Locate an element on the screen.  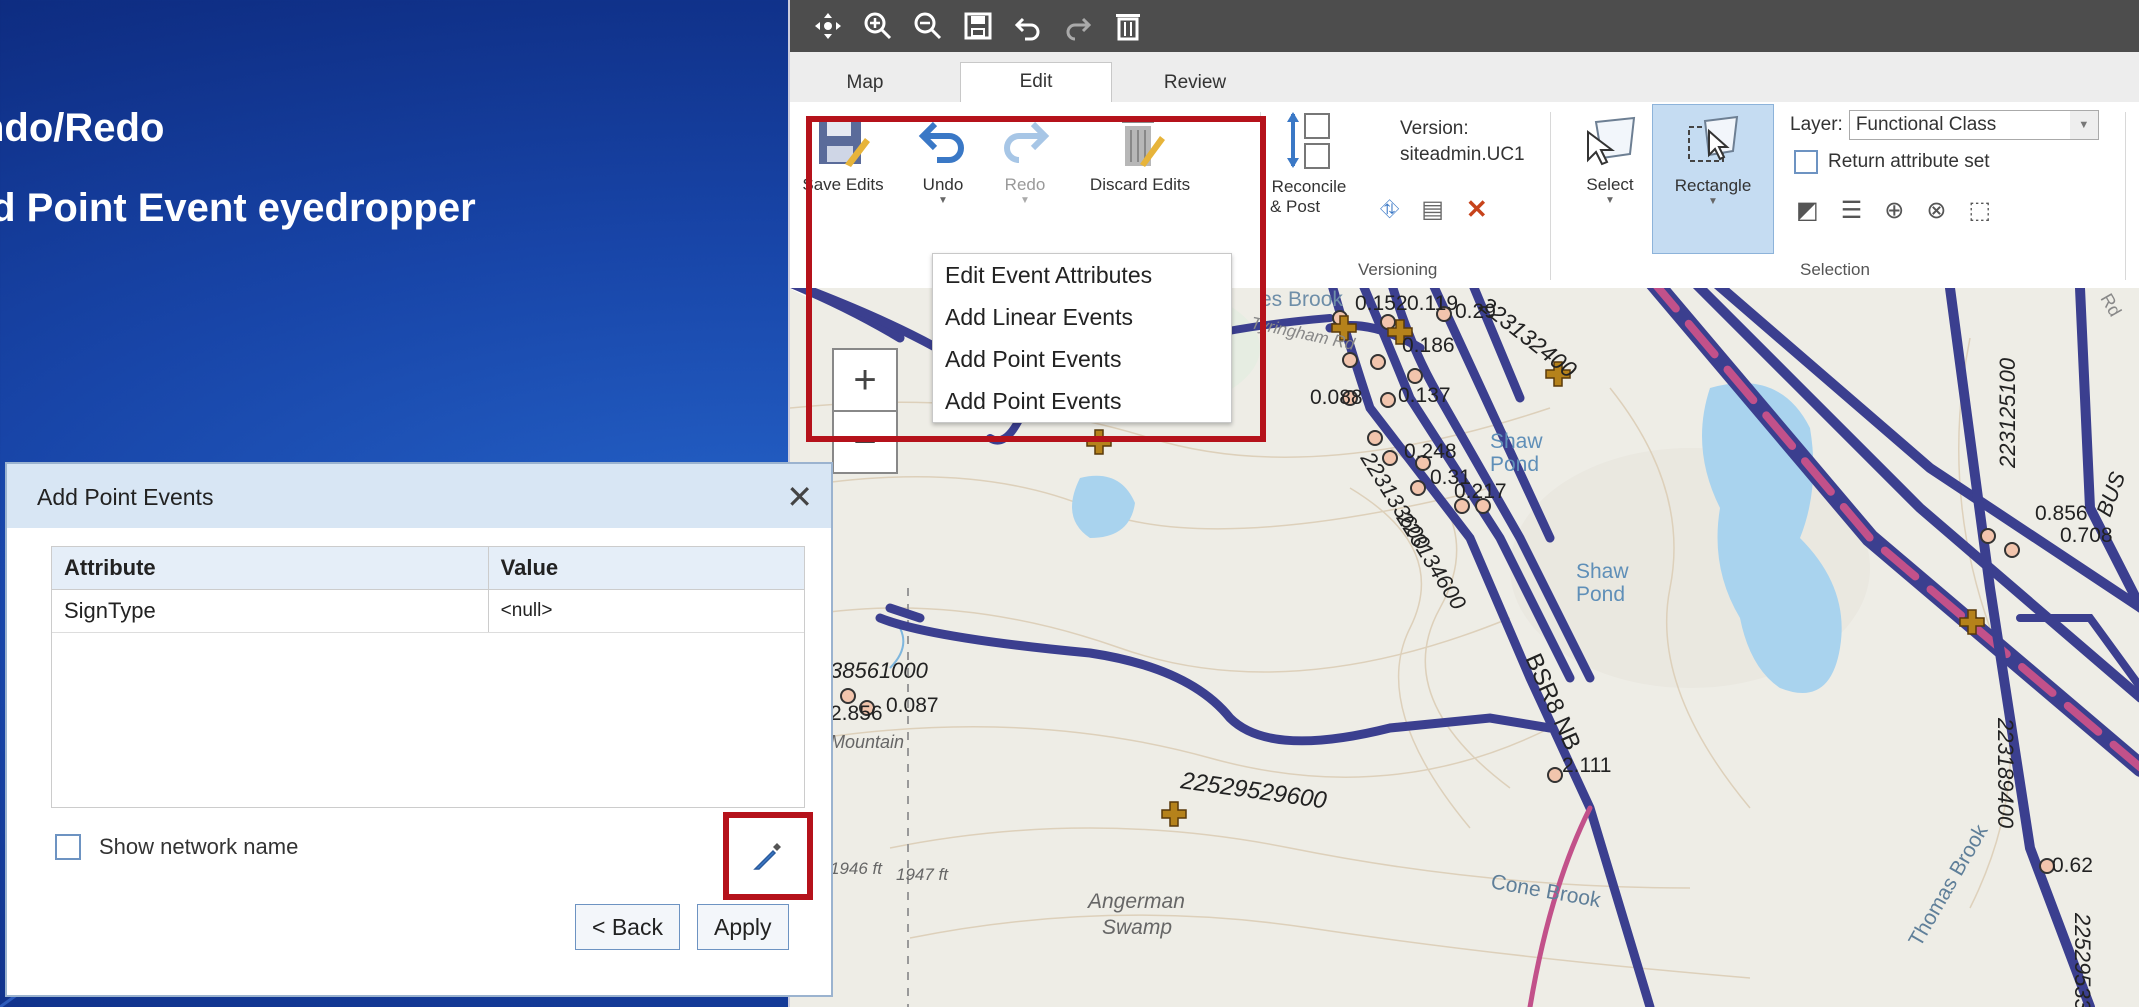
return-attribute-label: Return attribute set is located at coordinates (1909, 161).